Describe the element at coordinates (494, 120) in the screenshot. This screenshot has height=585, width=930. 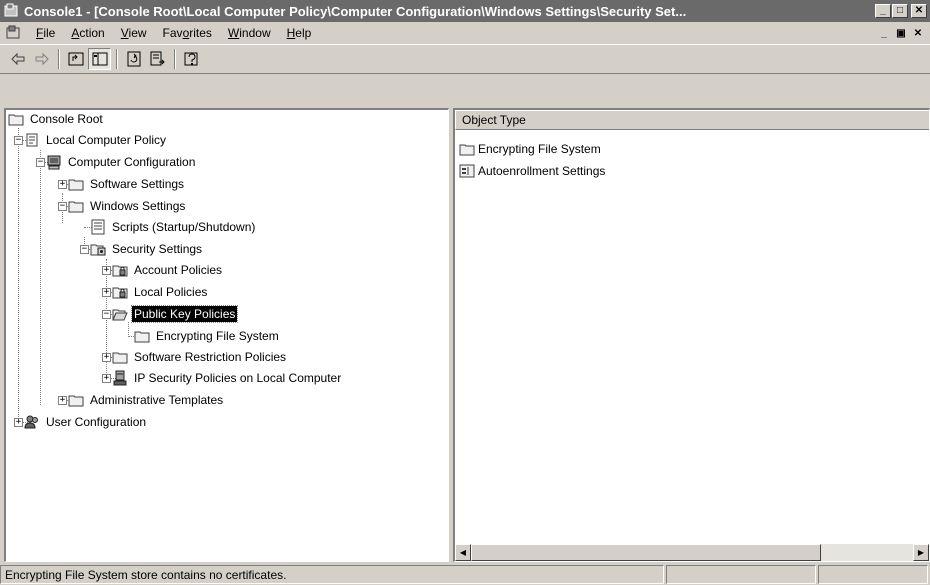
I see `column-header-label: Object Type` at that location.